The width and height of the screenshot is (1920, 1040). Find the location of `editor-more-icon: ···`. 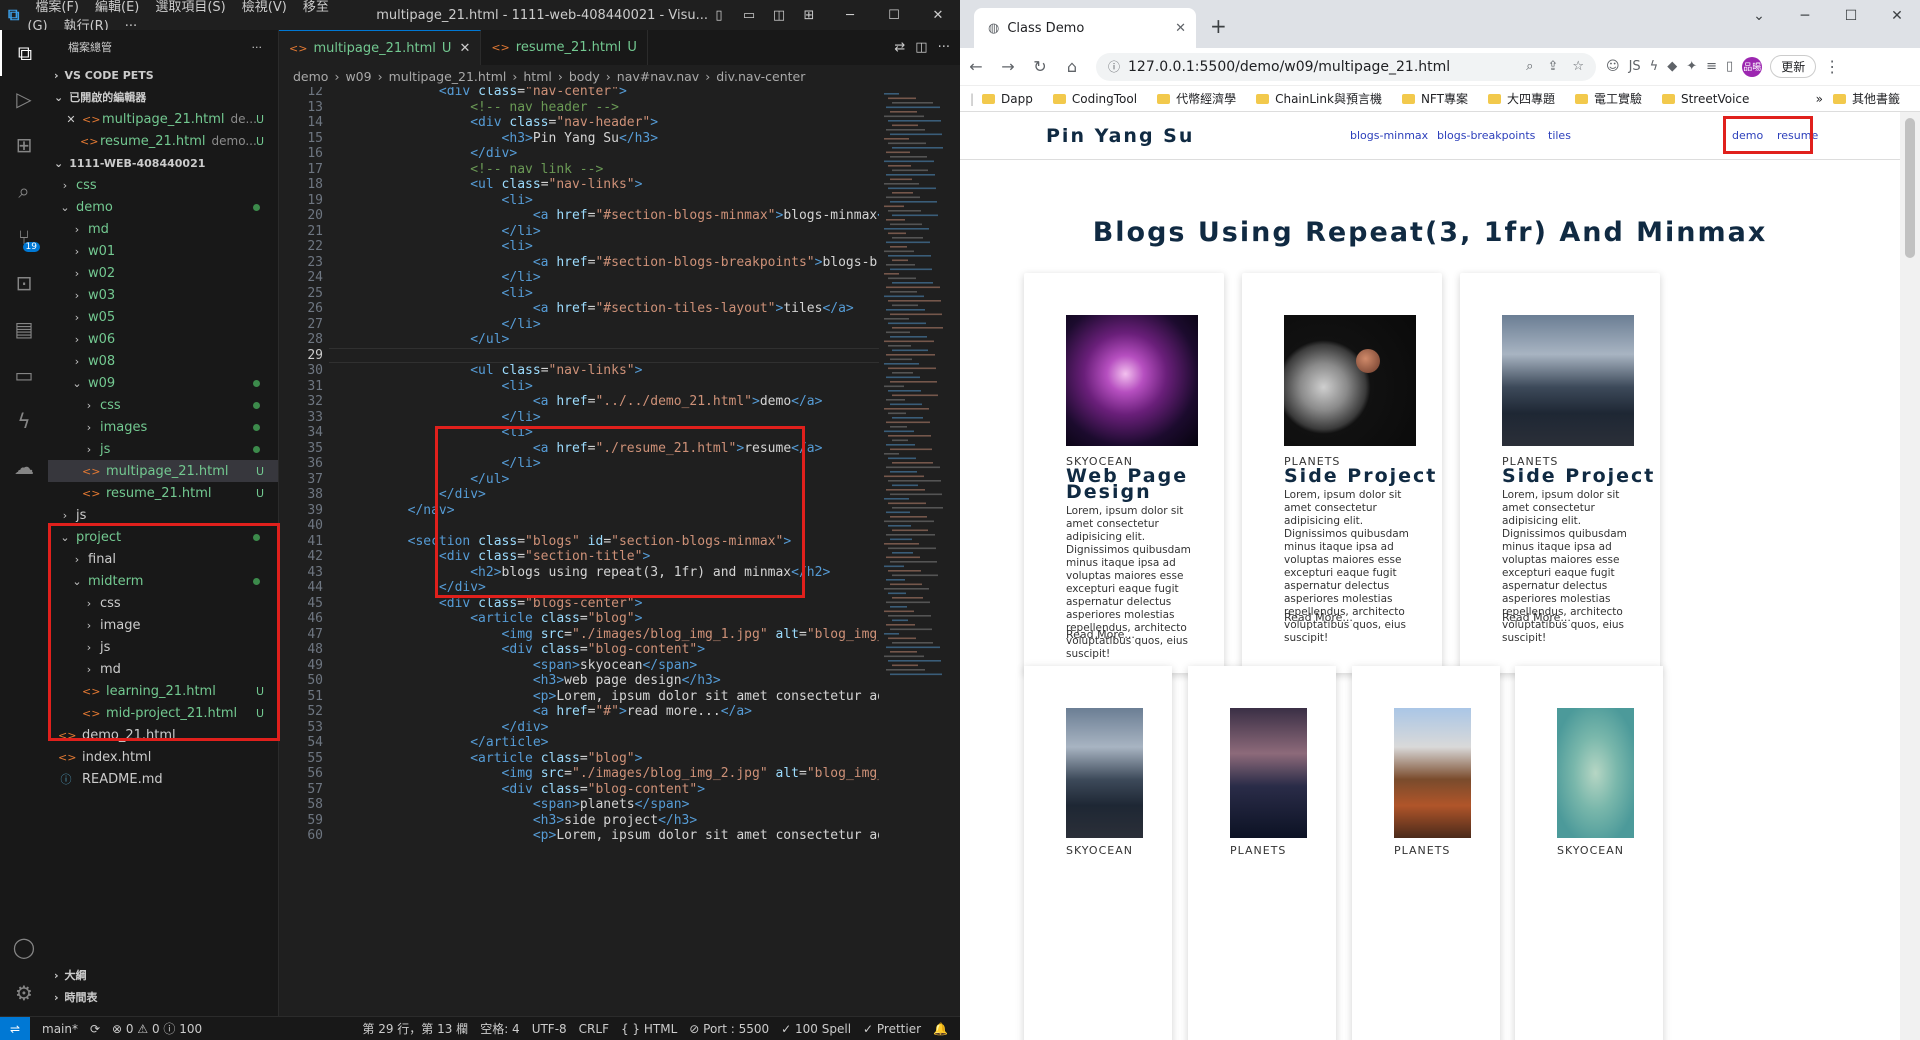

editor-more-icon: ··· is located at coordinates (944, 47).